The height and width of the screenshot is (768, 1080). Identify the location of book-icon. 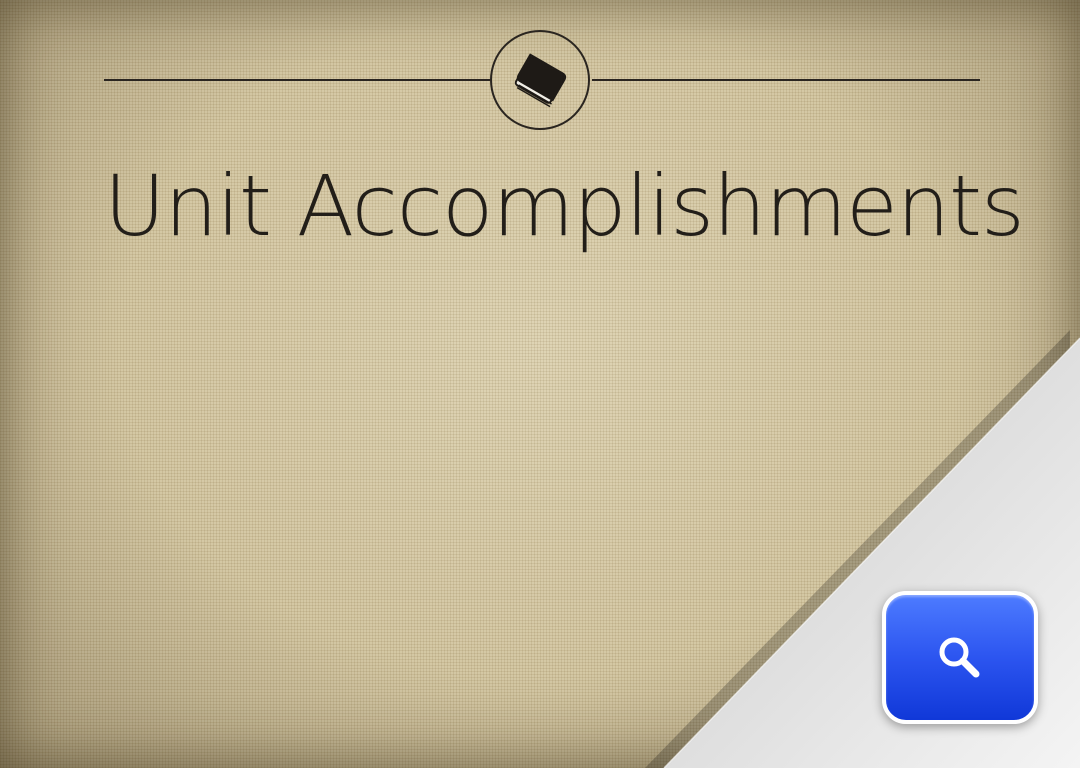
(540, 80).